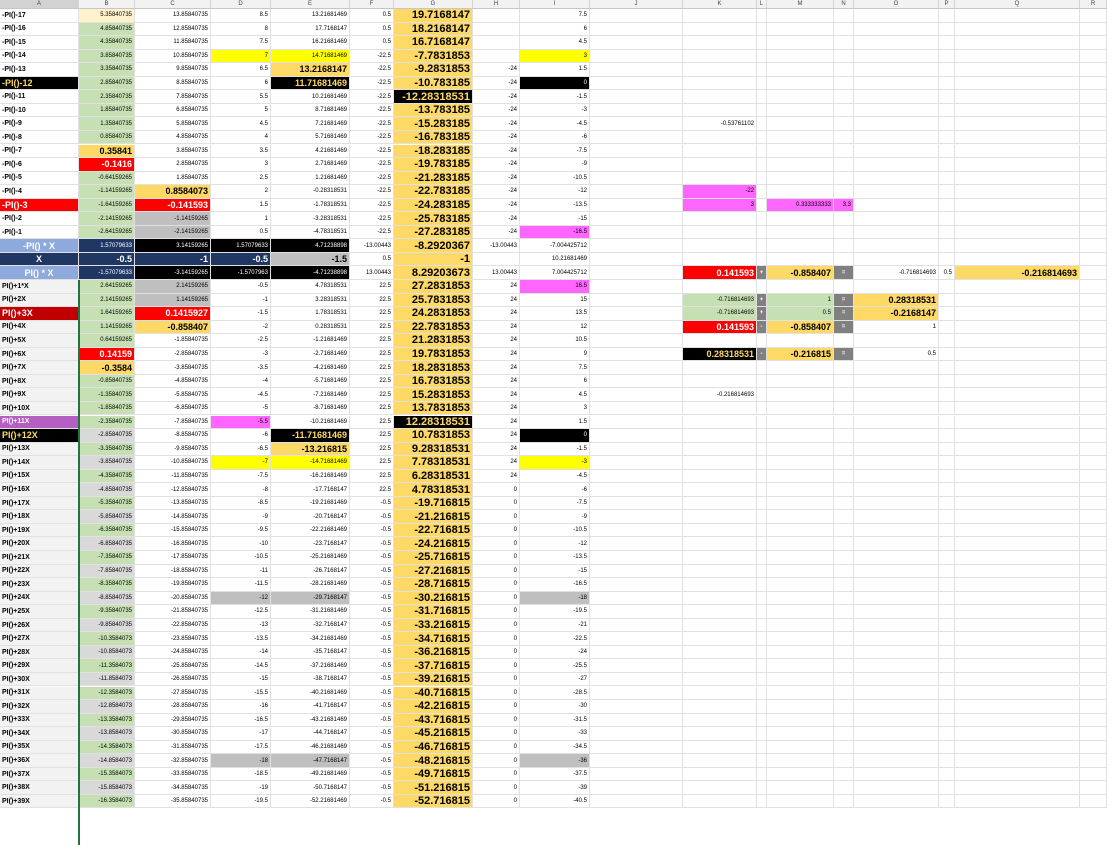 The height and width of the screenshot is (845, 1107). I want to click on row-label: PI()+12X, so click(39, 436).